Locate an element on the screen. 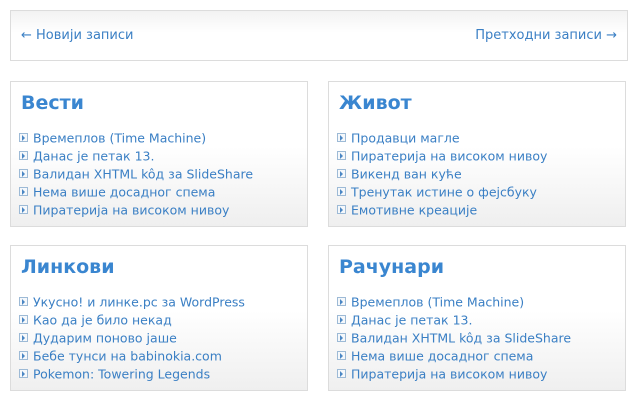 The width and height of the screenshot is (638, 403). post-link: Тренутак истине о фејсбуку is located at coordinates (444, 192).